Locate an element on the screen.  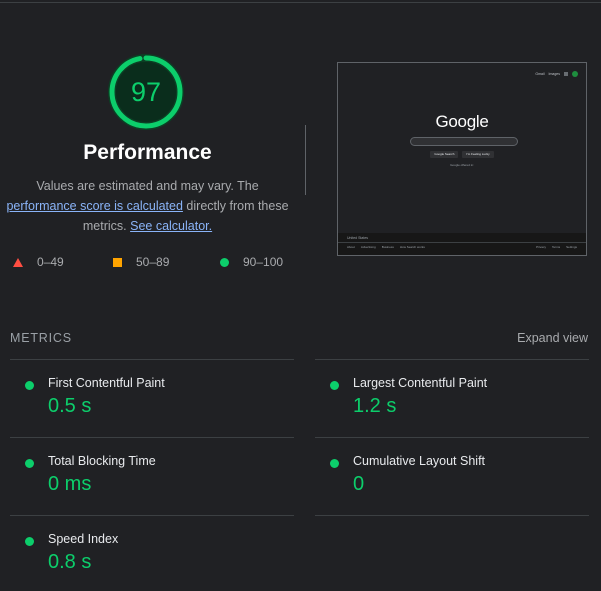
legend-average-range: 50–89 is located at coordinates (153, 262).